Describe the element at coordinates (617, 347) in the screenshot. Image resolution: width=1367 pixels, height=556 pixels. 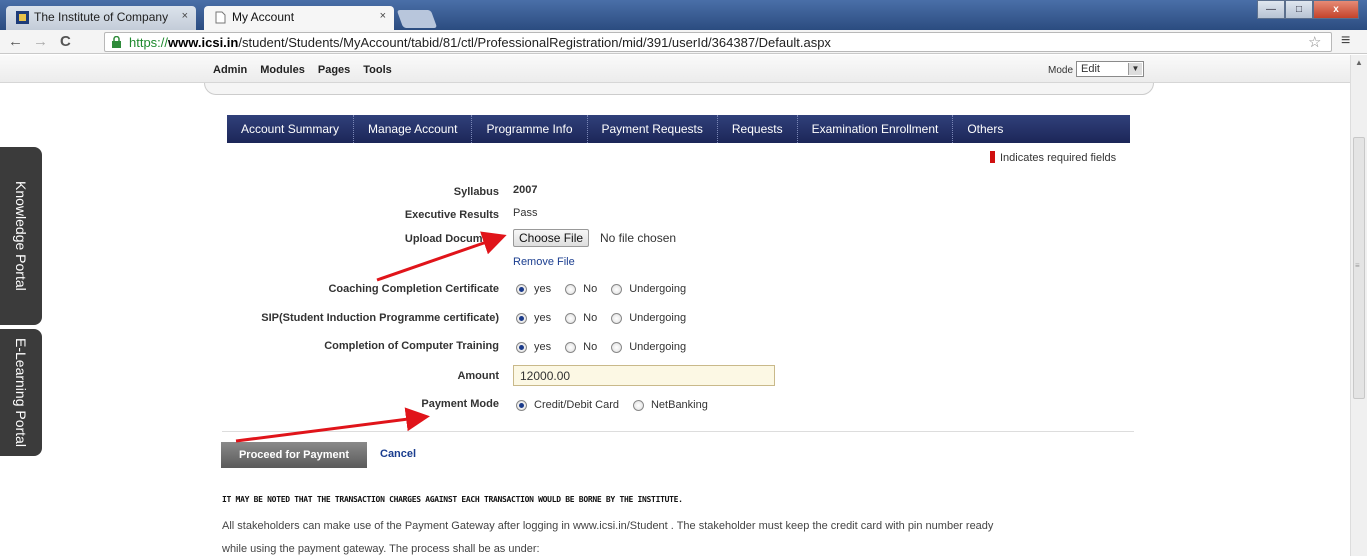
I see `computer-training-undergoing-radio` at that location.